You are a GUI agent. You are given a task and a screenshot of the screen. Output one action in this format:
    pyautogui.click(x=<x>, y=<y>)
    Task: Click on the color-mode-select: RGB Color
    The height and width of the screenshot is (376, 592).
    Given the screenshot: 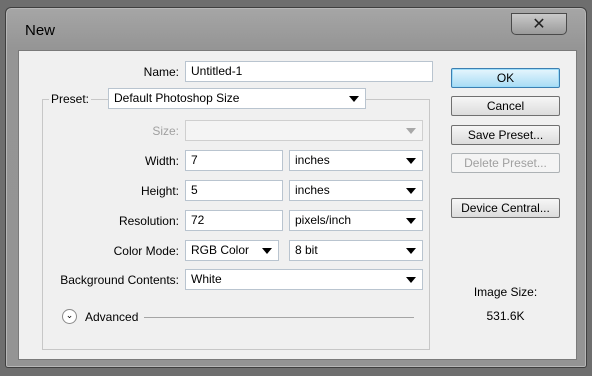 What is the action you would take?
    pyautogui.click(x=232, y=250)
    